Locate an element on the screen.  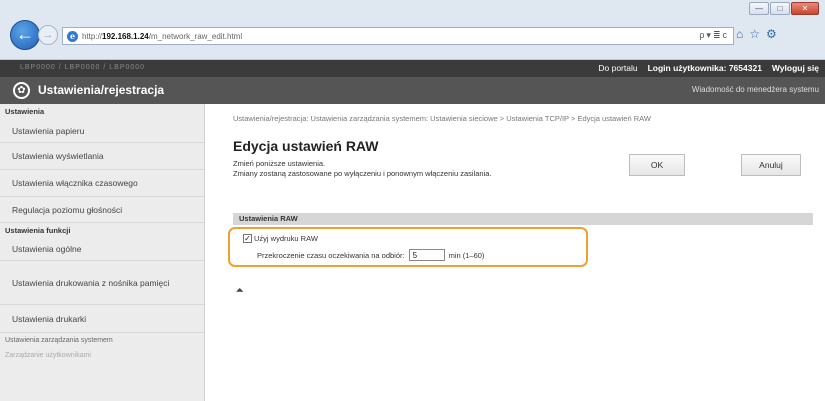
window-controls: — □ ✕ is located at coordinates (784, 8).